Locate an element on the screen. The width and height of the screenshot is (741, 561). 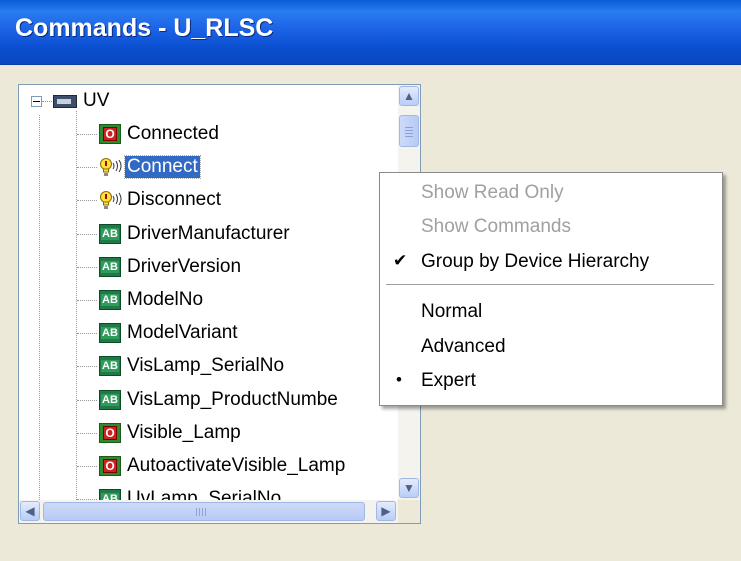
menu-item-group-by-device-hierarchy: ✔ Group by Device Hierarchy is located at coordinates (550, 262).